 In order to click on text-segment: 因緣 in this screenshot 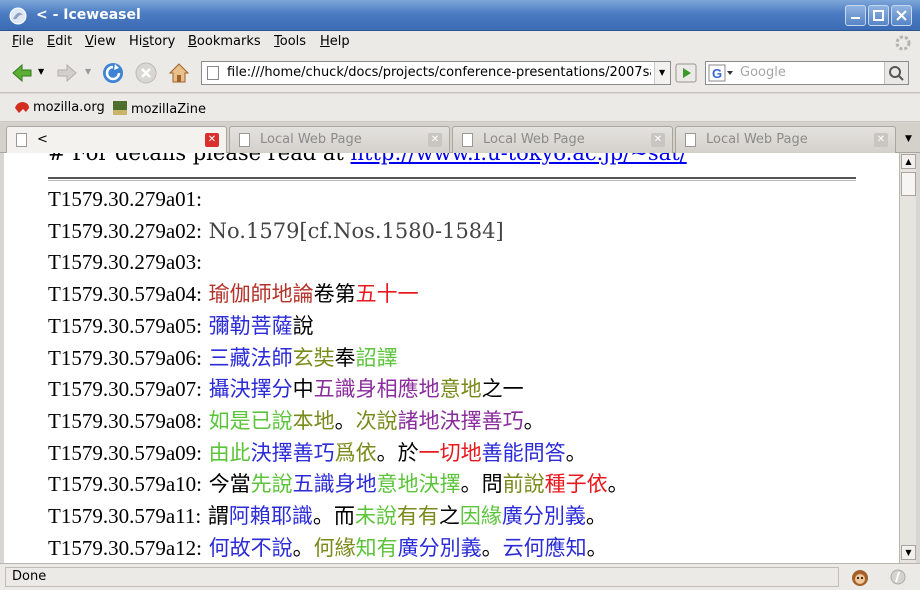, I will do `click(480, 516)`.